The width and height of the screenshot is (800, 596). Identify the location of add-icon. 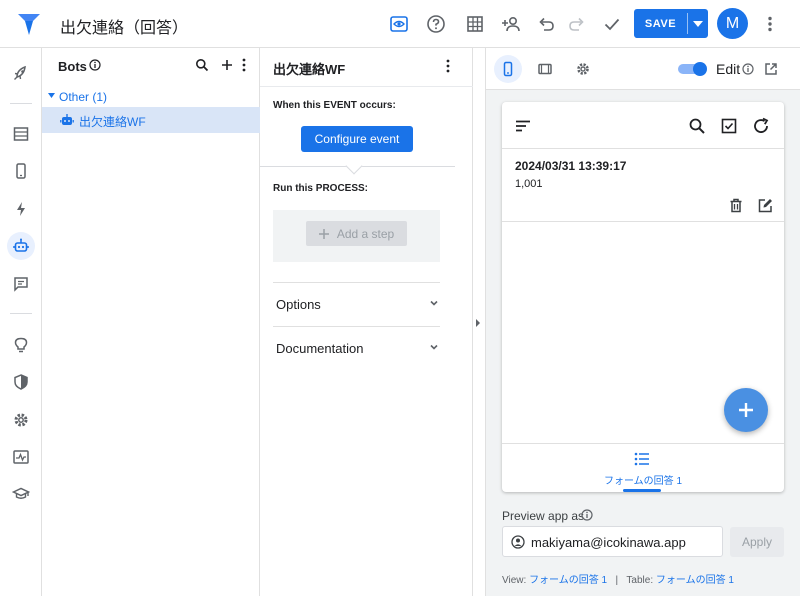
(227, 65).